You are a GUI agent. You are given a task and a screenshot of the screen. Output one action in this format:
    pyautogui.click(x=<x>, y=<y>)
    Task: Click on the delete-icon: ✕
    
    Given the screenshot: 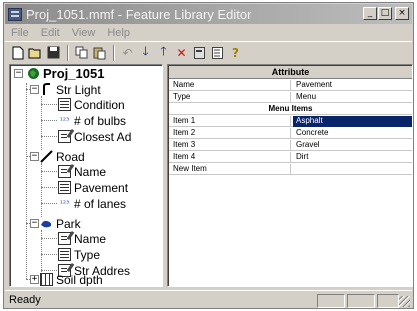 What is the action you would take?
    pyautogui.click(x=181, y=52)
    